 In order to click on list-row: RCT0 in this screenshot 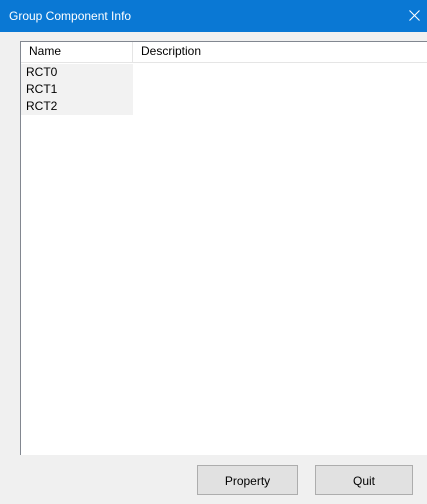, I will do `click(224, 72)`.